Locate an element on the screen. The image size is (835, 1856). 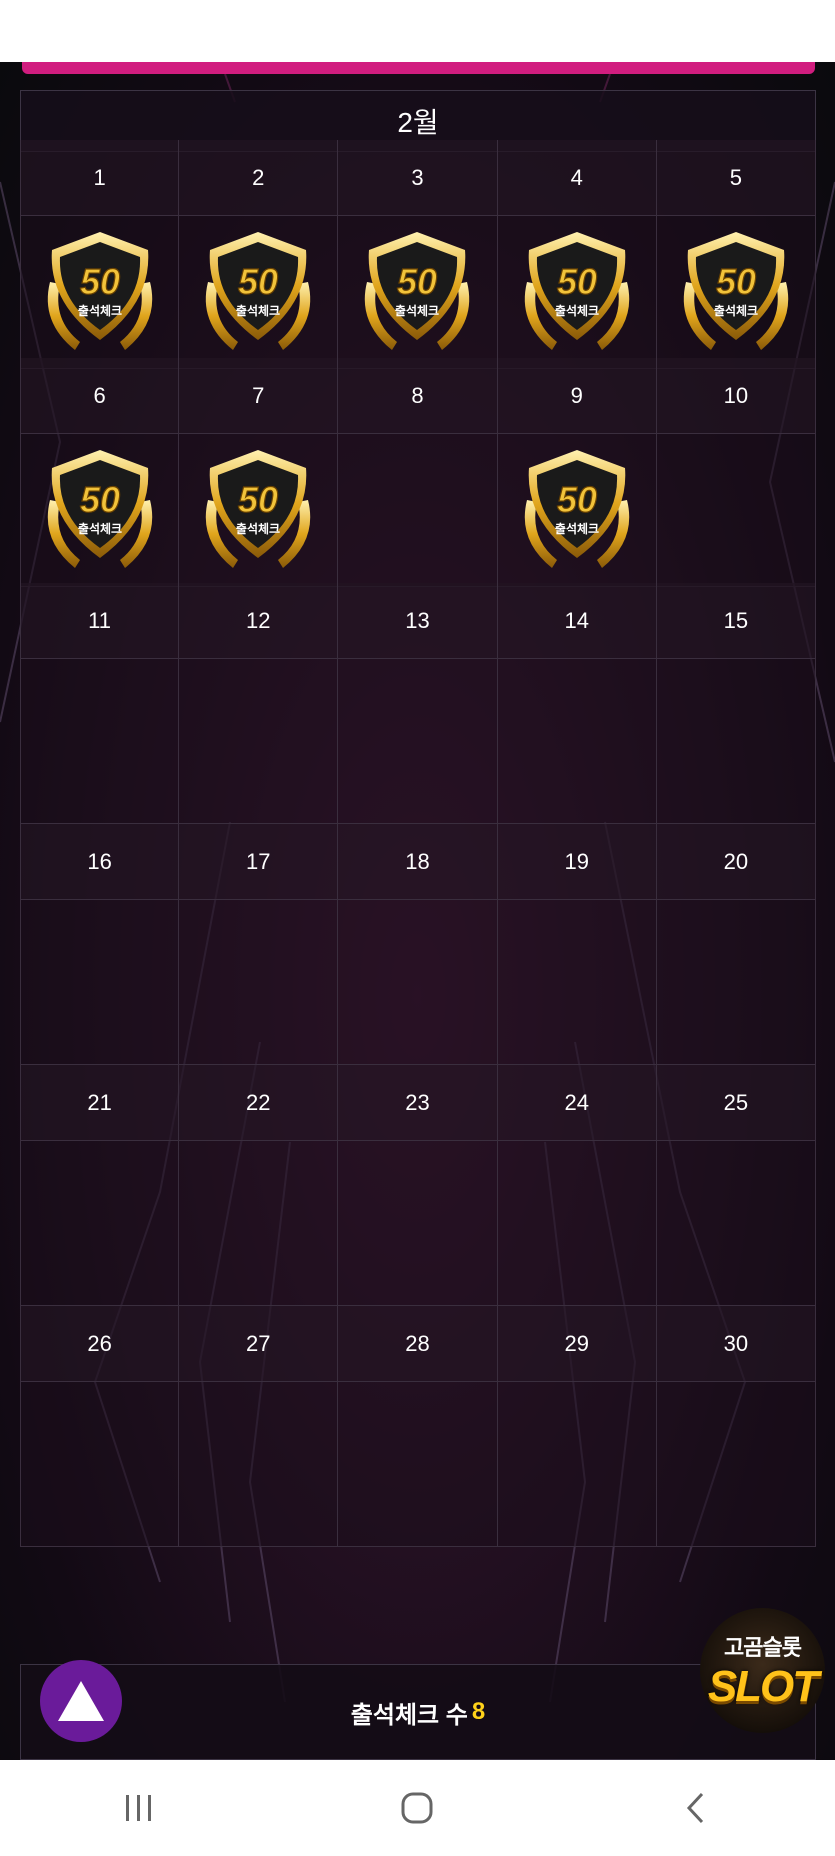
triangle-up-icon is located at coordinates (81, 1701).